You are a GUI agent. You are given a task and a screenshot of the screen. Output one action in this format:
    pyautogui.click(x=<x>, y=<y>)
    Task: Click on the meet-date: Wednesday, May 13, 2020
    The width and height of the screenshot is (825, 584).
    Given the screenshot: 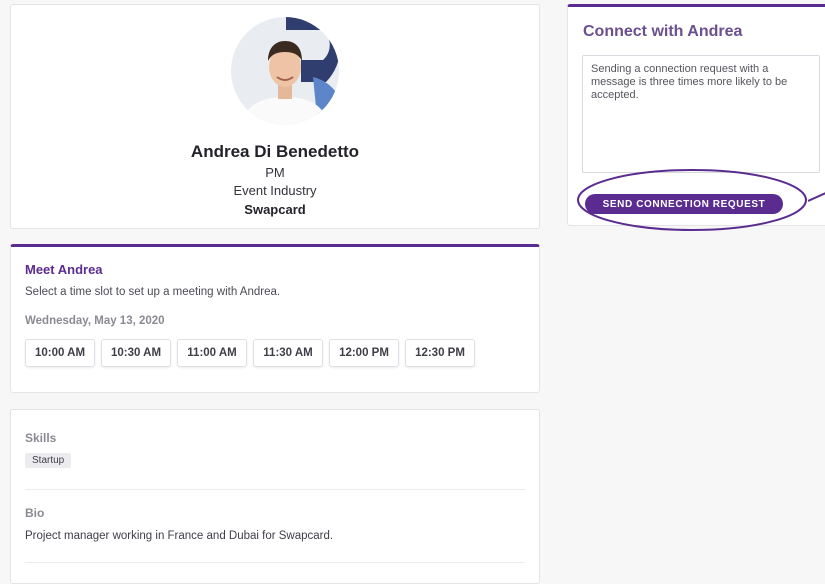 What is the action you would take?
    pyautogui.click(x=95, y=321)
    